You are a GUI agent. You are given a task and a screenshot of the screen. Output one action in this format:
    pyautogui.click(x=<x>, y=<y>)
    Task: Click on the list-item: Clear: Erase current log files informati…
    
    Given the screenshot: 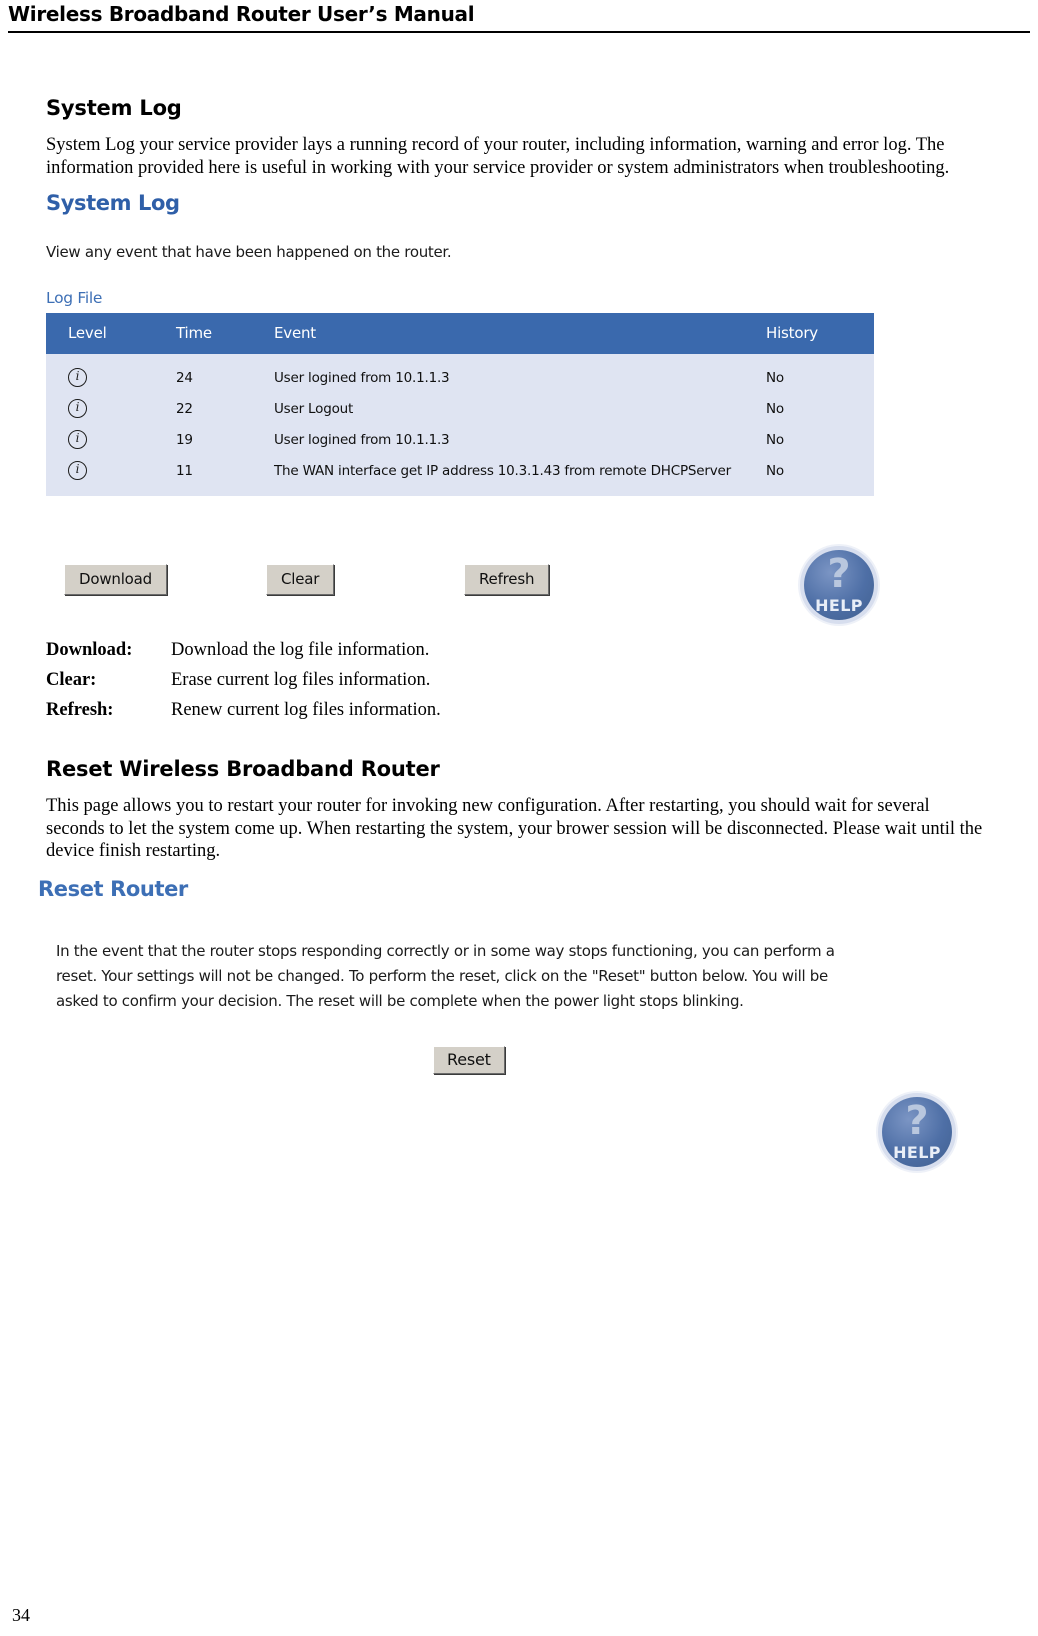 What is the action you would take?
    pyautogui.click(x=519, y=680)
    